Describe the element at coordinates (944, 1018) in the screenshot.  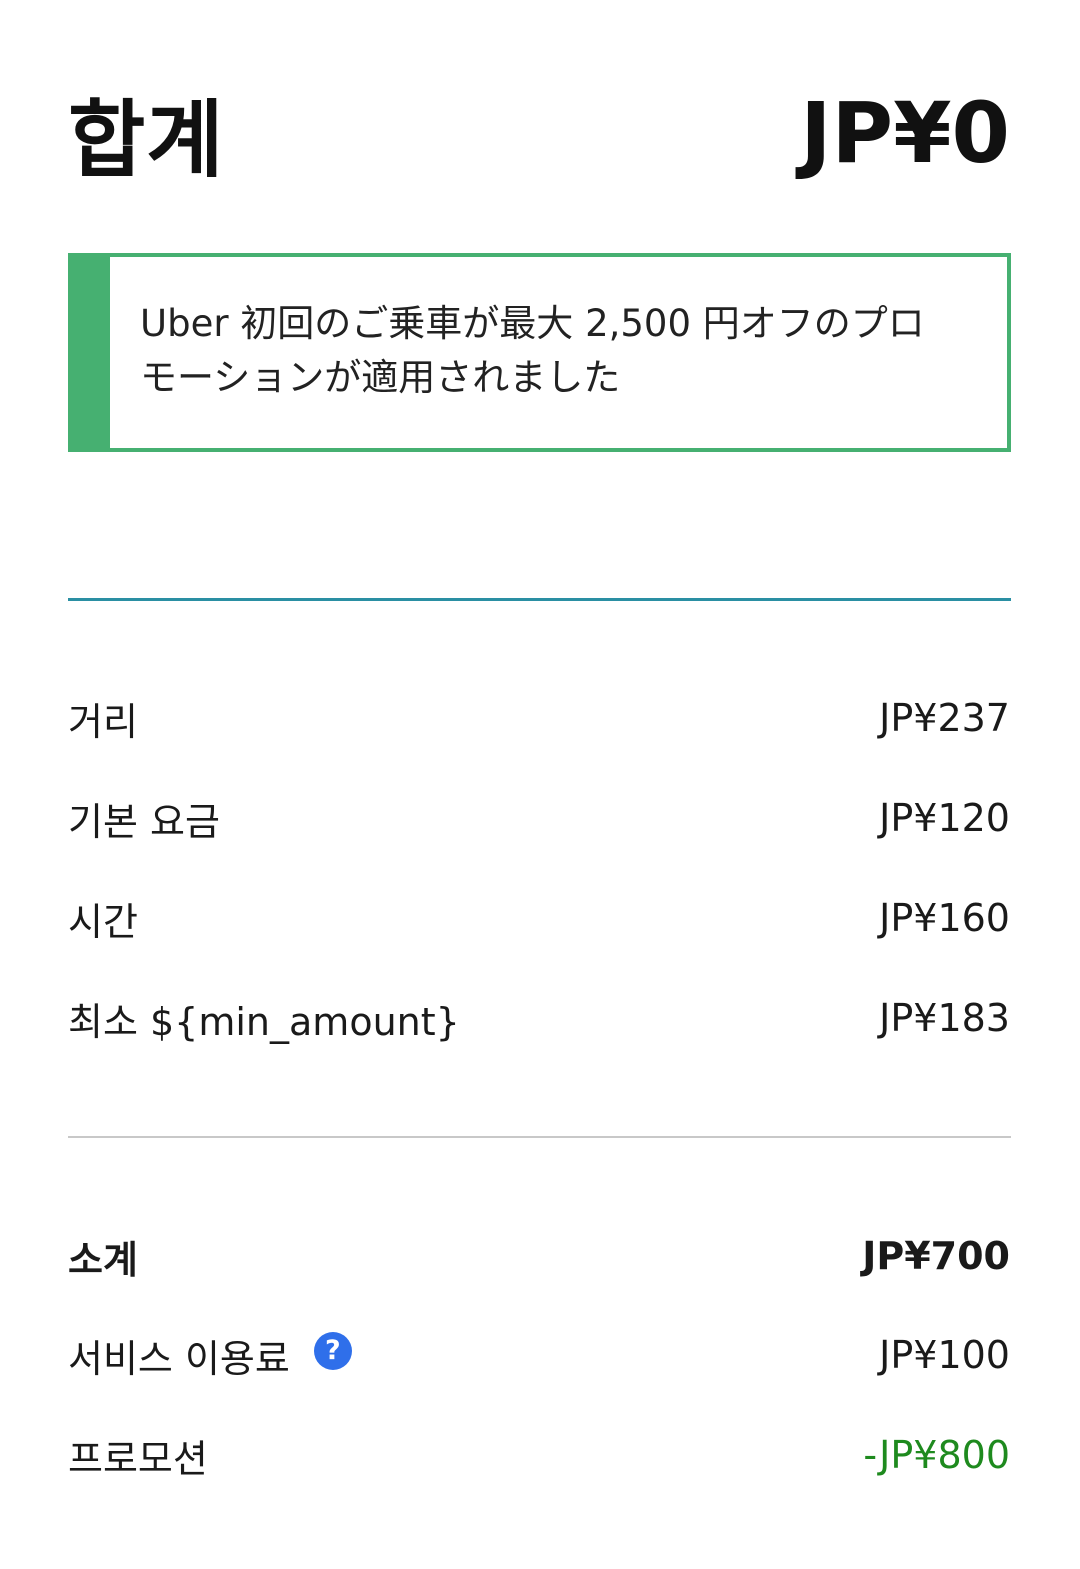
I see `fare-value: JP¥183` at that location.